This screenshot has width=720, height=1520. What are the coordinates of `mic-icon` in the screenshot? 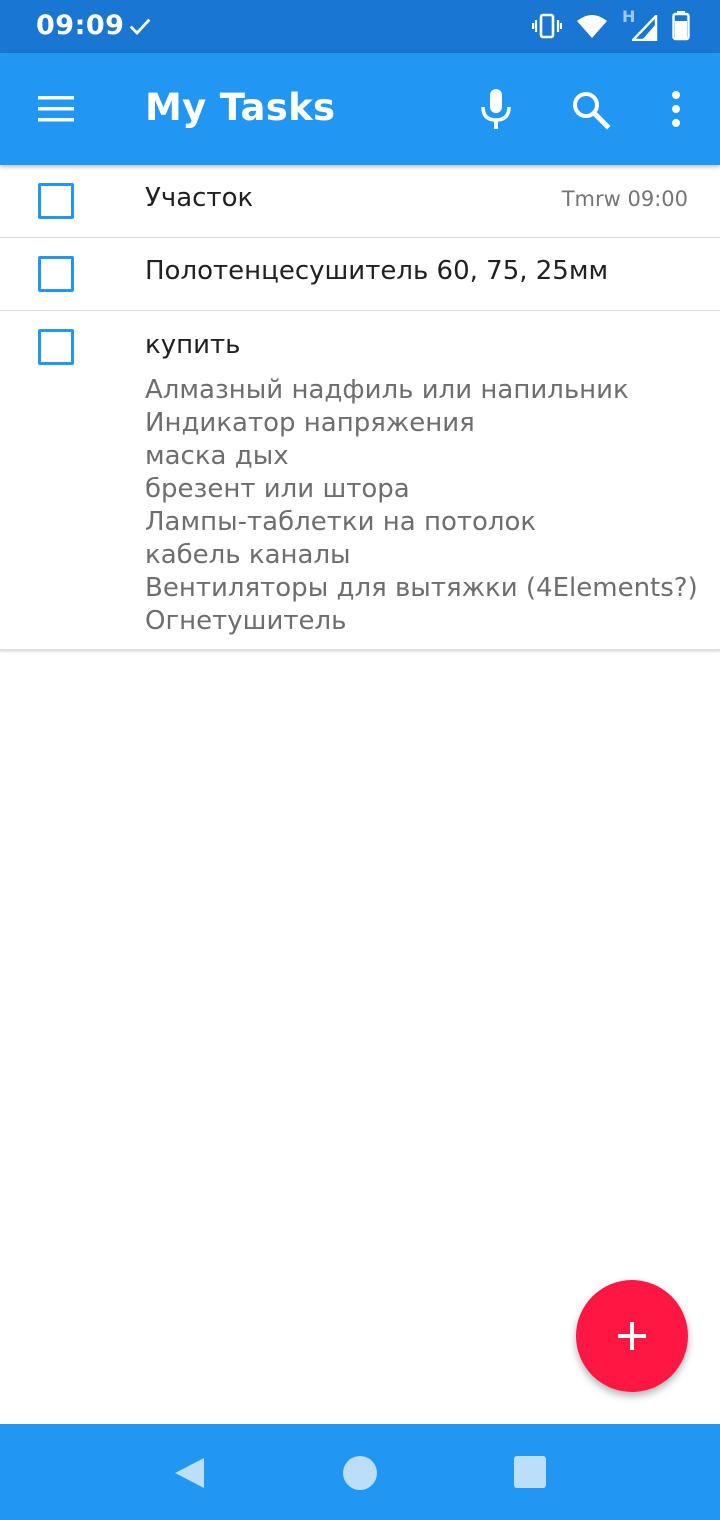 It's located at (496, 109).